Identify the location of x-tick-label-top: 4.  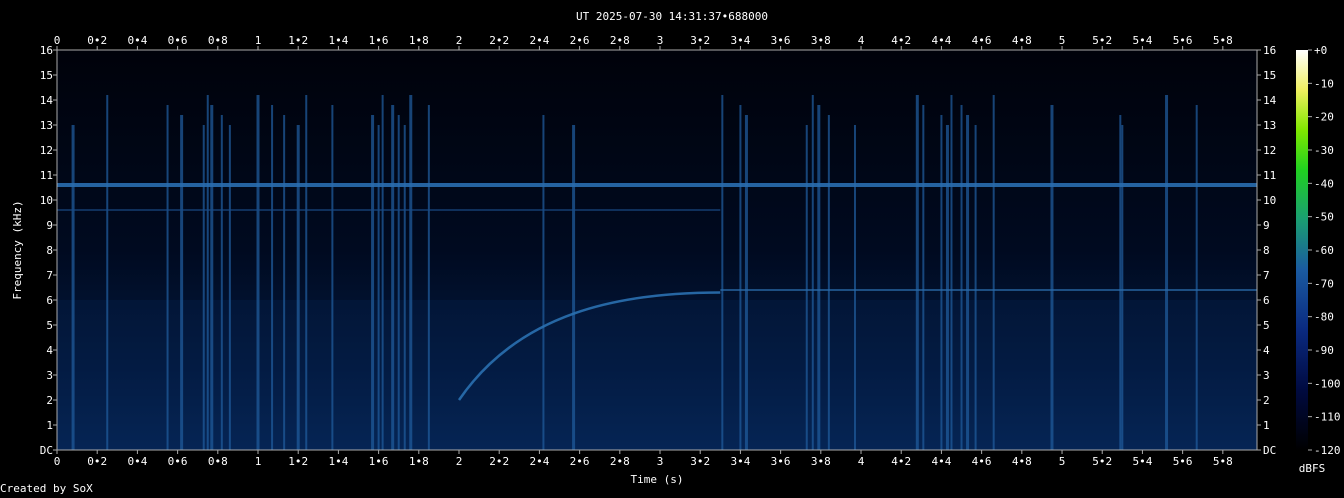
(861, 40).